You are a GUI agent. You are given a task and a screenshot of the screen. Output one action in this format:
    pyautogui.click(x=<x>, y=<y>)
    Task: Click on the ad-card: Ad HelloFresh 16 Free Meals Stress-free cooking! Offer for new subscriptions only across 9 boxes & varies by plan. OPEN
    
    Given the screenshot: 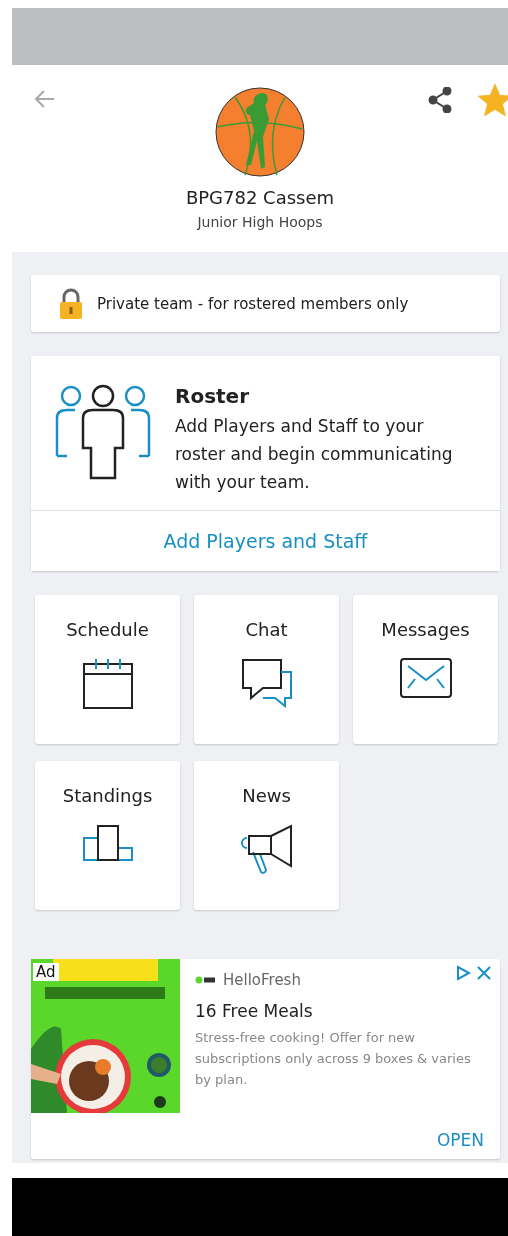 What is the action you would take?
    pyautogui.click(x=265, y=1059)
    